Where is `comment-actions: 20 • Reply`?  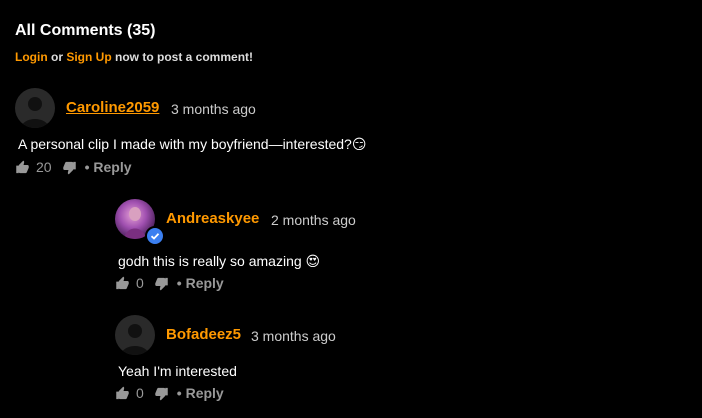 comment-actions: 20 • Reply is located at coordinates (73, 167).